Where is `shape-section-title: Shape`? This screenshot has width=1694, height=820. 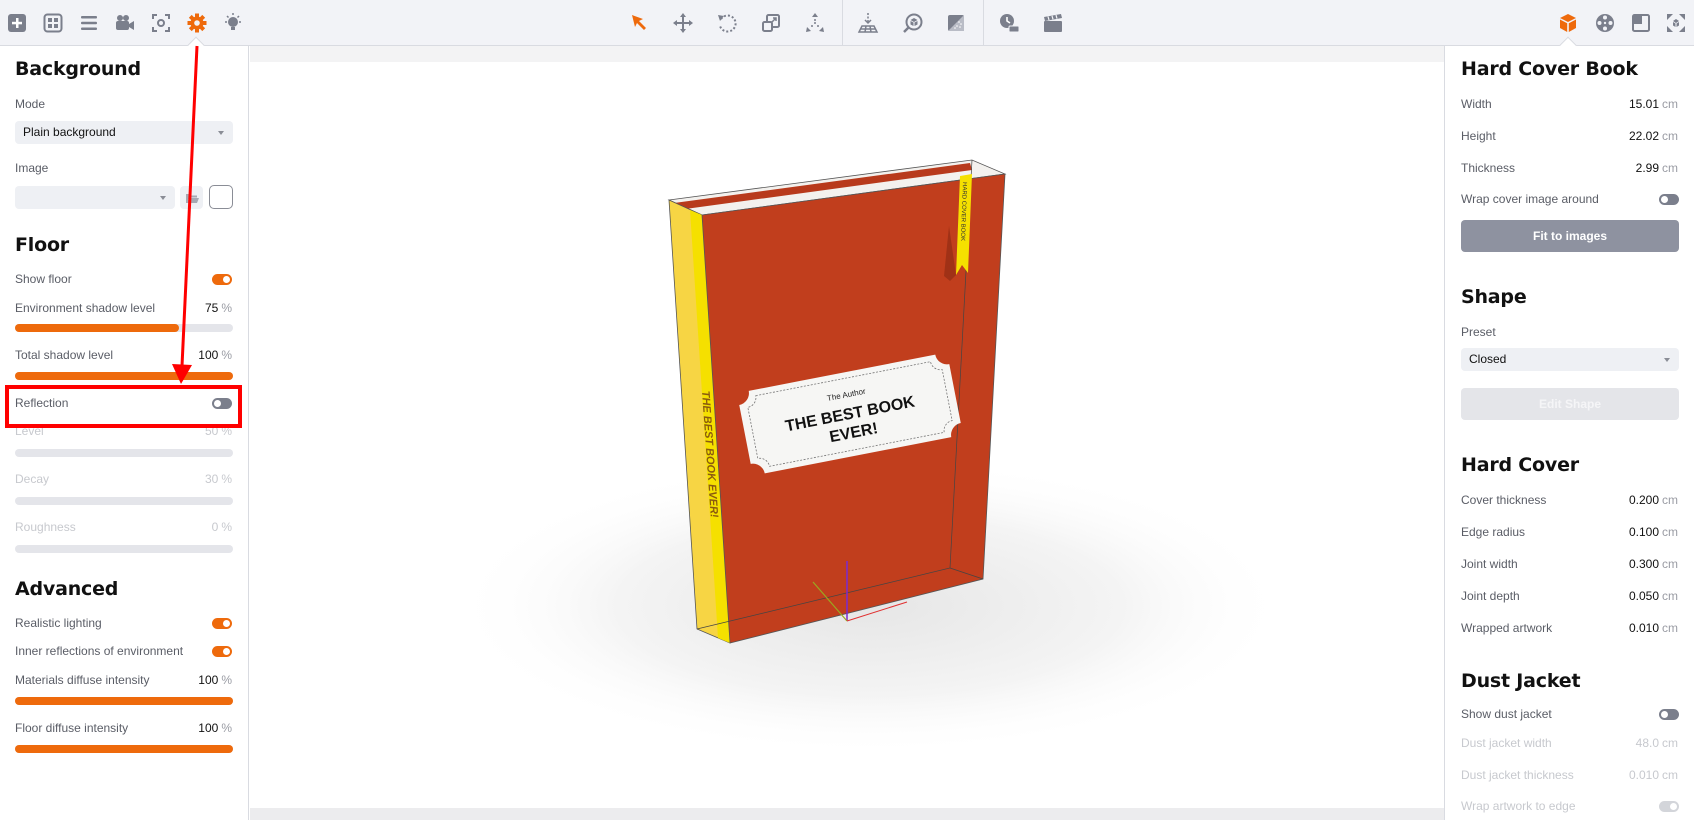 shape-section-title: Shape is located at coordinates (1494, 297).